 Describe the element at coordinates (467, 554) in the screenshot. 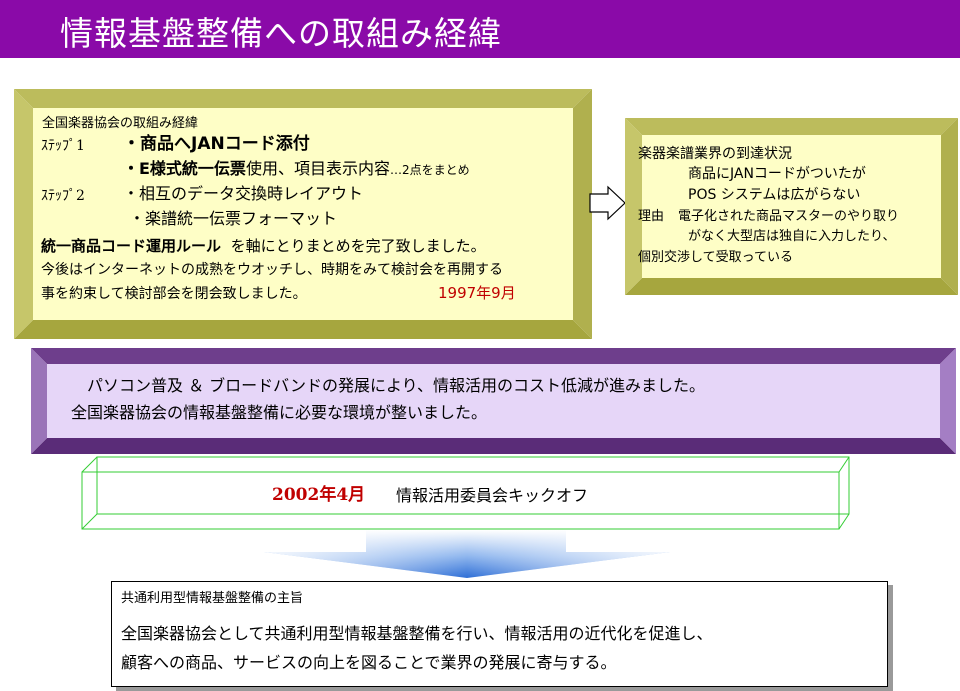

I see `down-arrow-icon` at that location.